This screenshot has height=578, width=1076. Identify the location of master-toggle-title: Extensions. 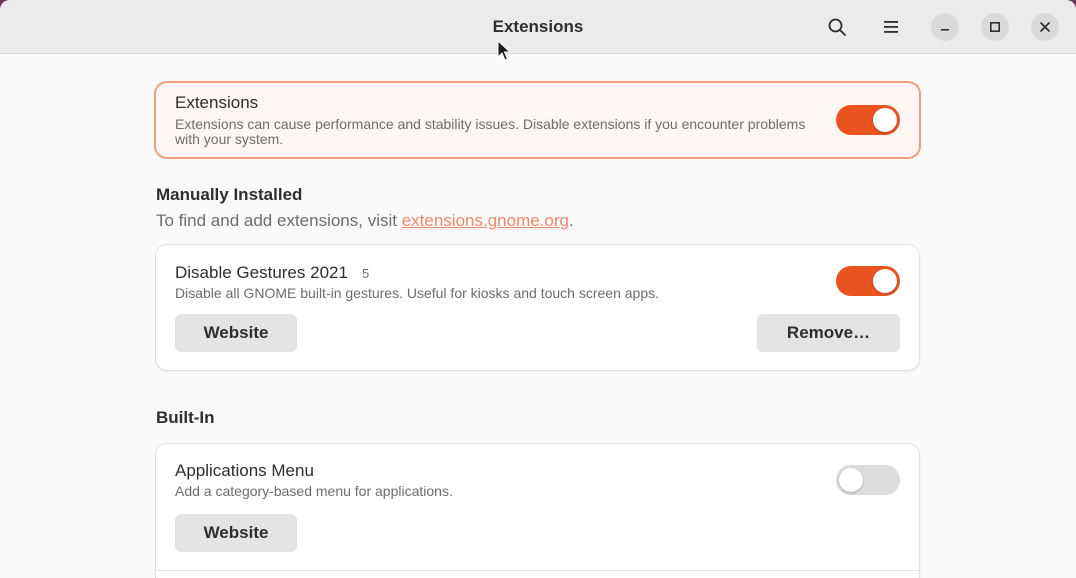
(217, 102).